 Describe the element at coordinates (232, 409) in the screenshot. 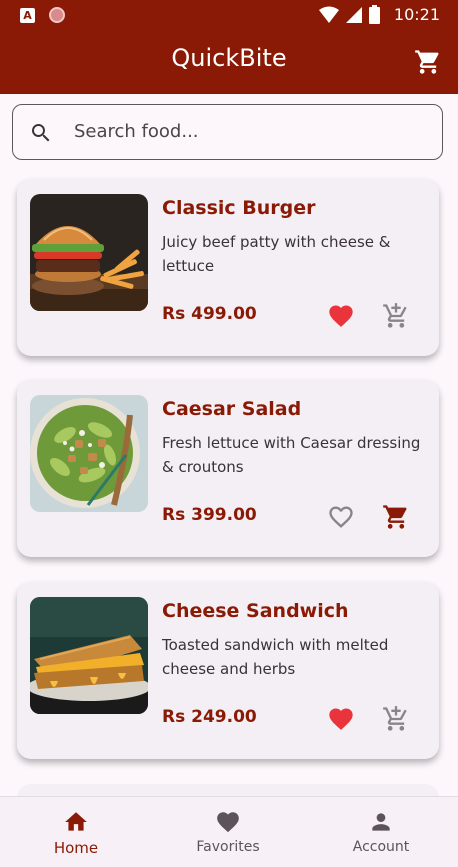

I see `food-name: Caesar Salad` at that location.